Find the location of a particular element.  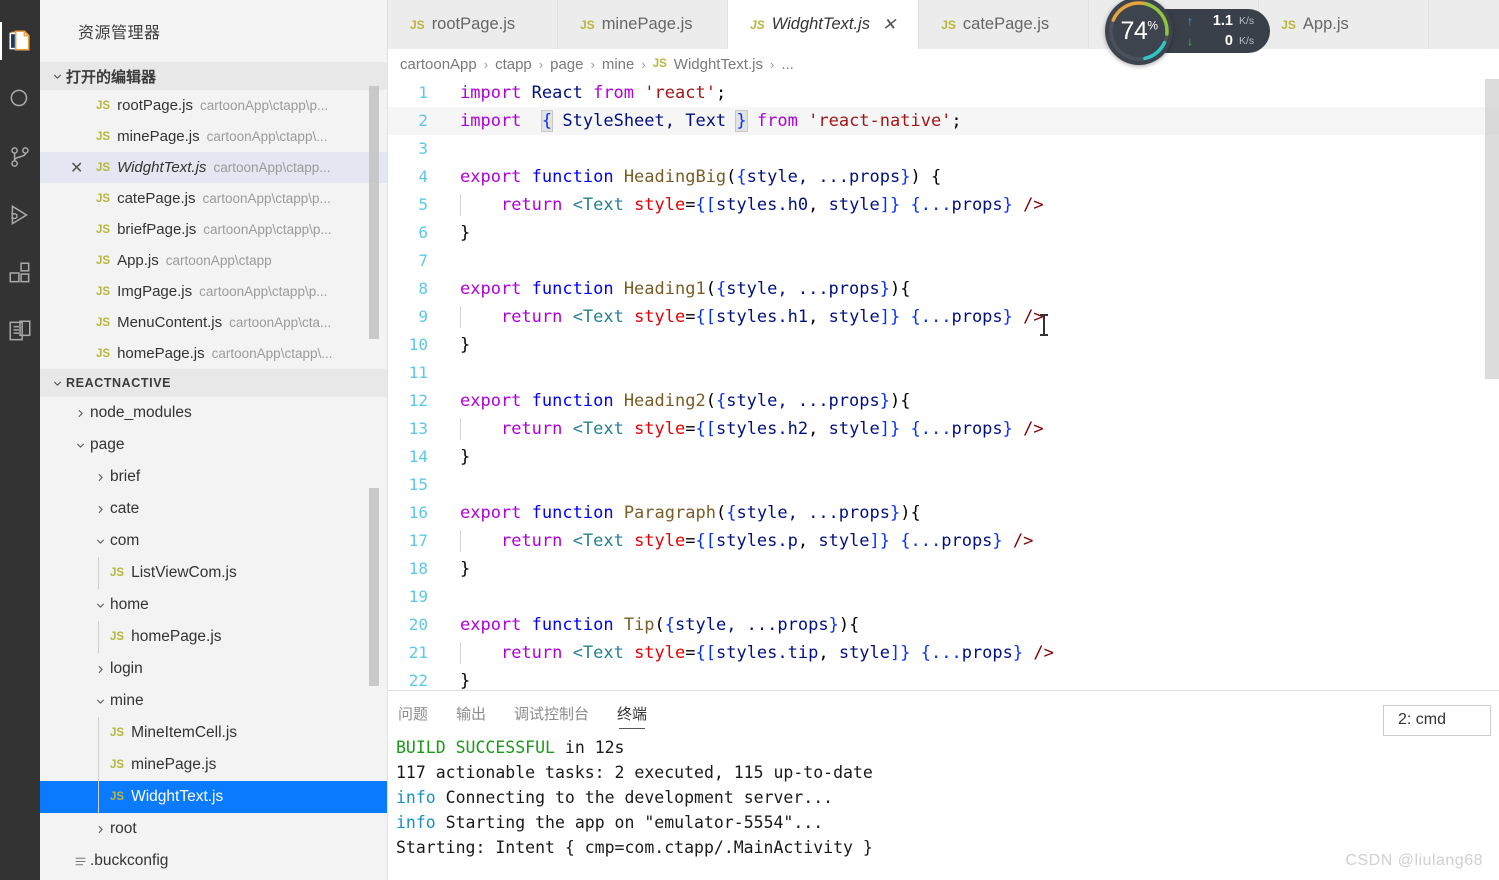

open-editors-scrollbar is located at coordinates (374, 212).